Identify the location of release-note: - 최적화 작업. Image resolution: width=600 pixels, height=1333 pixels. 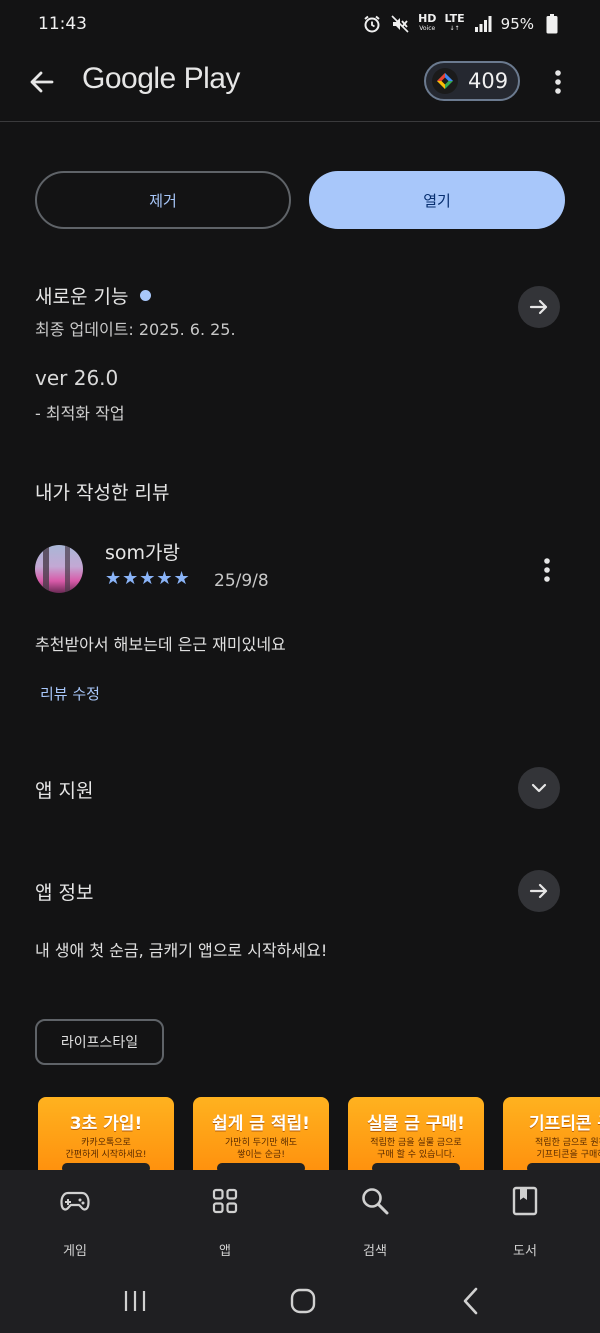
(80, 413).